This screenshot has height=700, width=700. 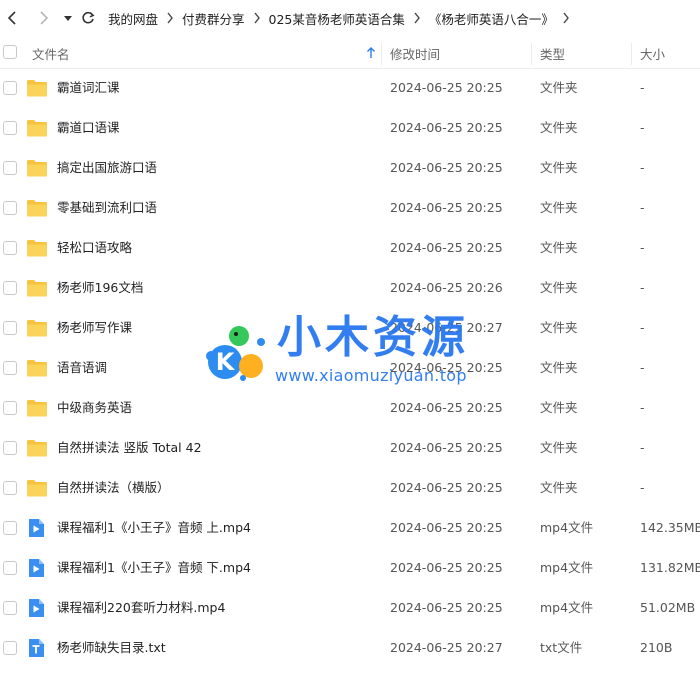 I want to click on file-row: 零基础到流利口语 2024-06-25 20:25 文件夹 -, so click(x=350, y=208).